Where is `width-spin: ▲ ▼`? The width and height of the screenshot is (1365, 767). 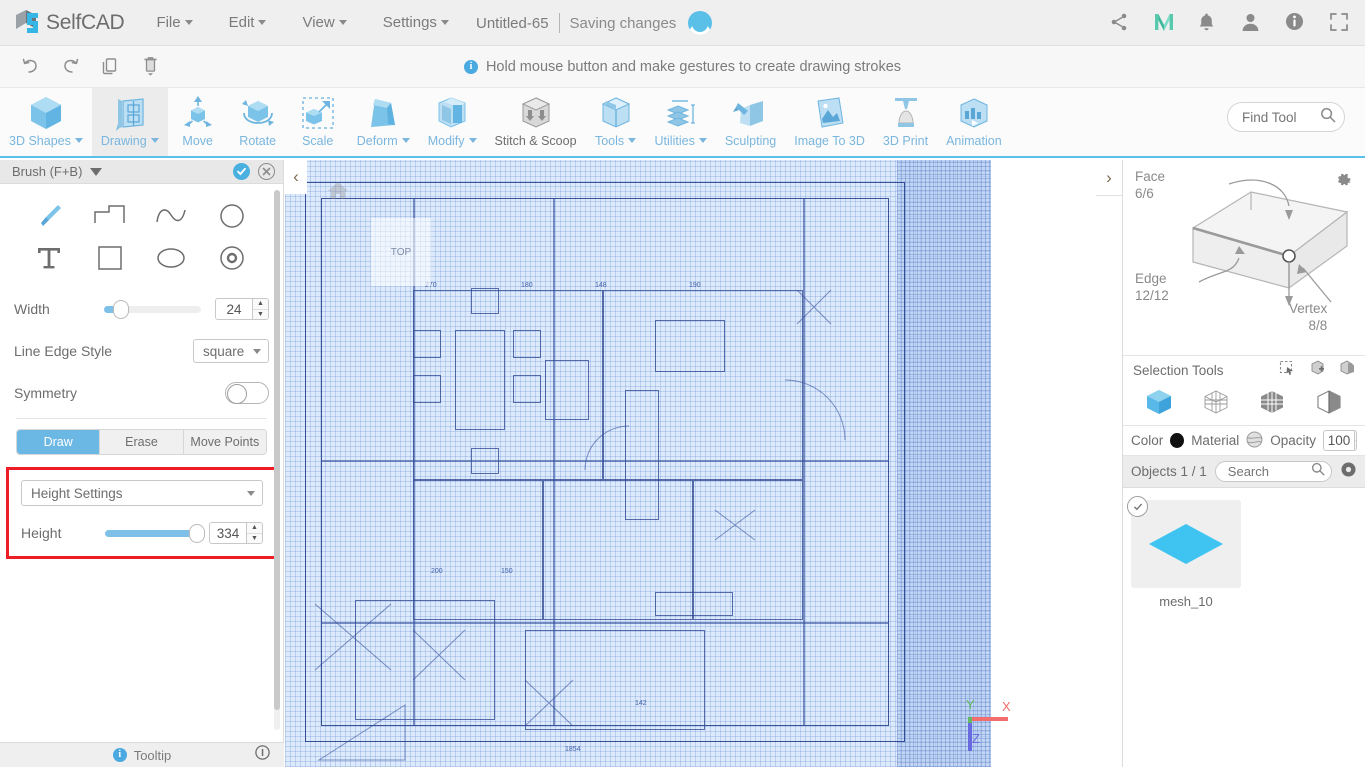 width-spin: ▲ ▼ is located at coordinates (260, 309).